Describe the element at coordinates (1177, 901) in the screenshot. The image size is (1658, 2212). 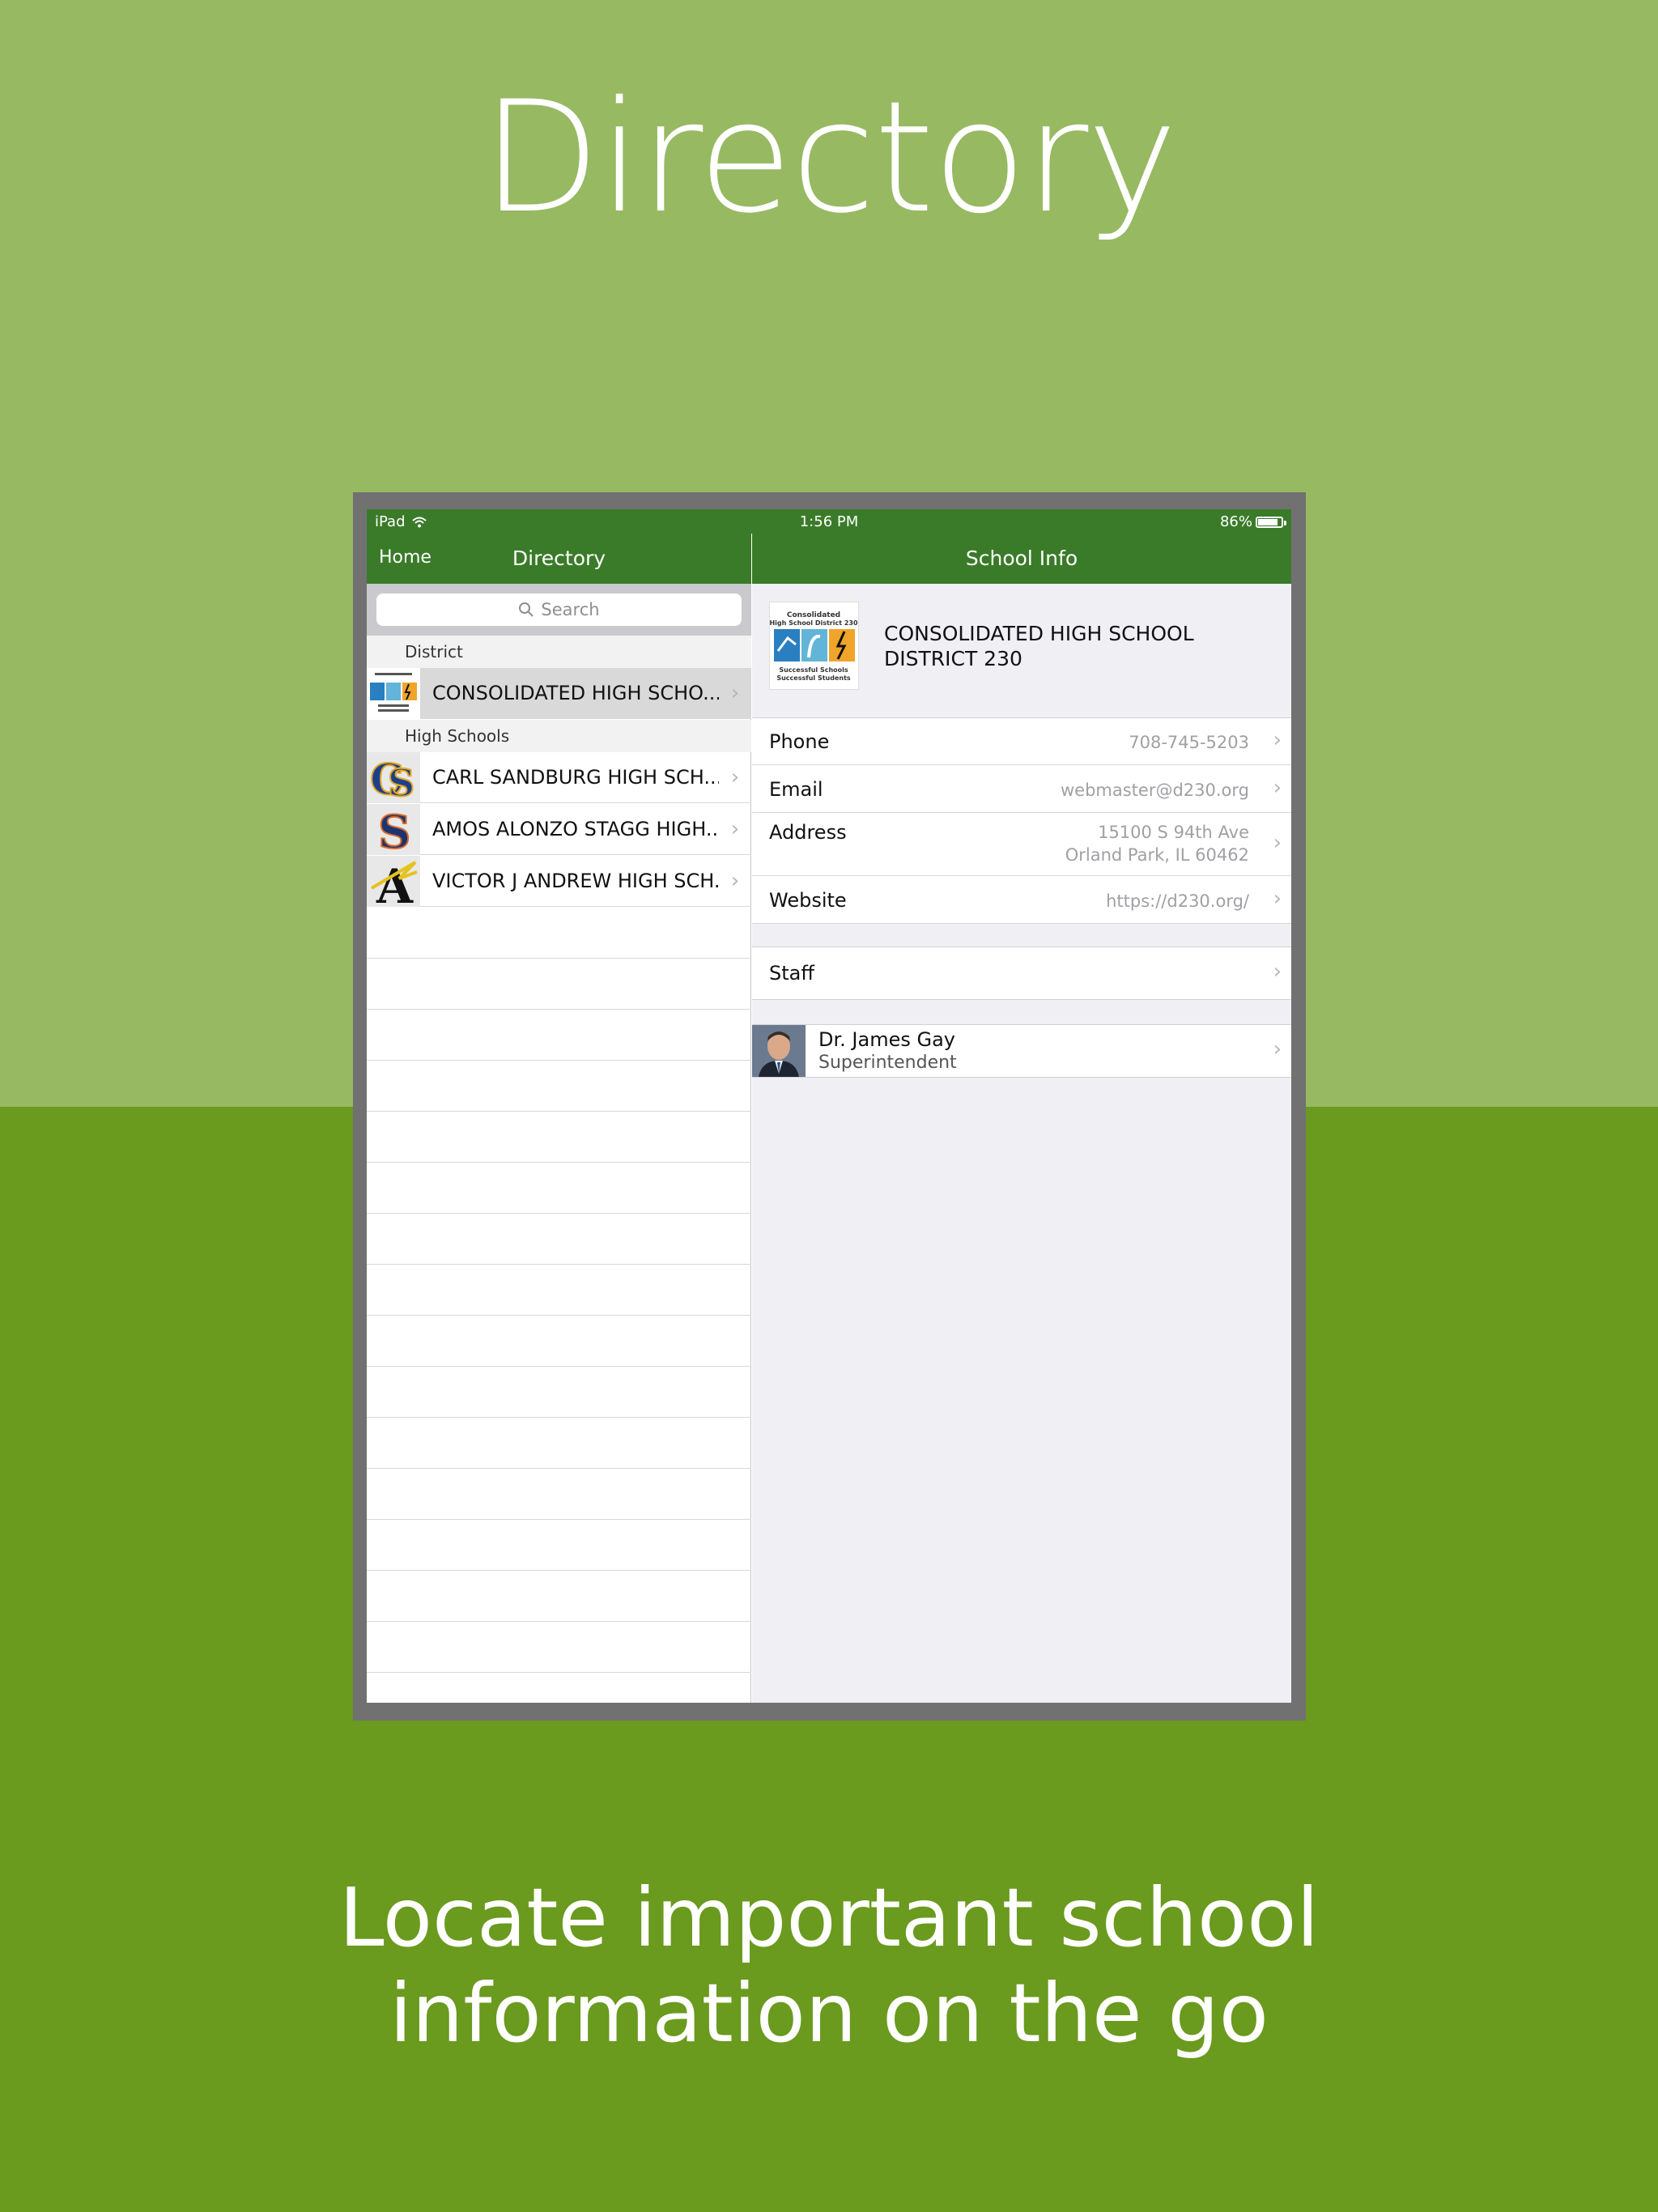
I see `website-value: https://d230.org/` at that location.